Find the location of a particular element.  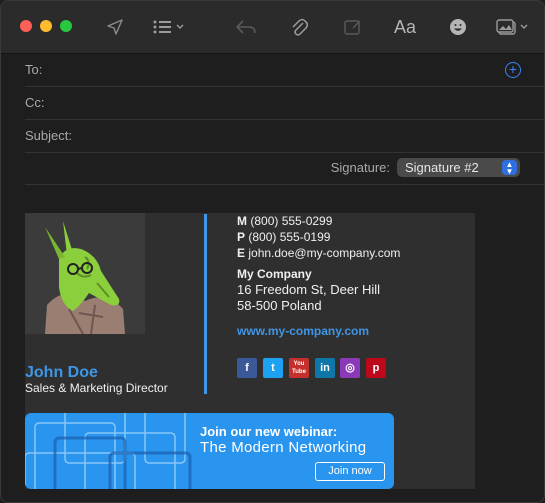

zoom-window-button is located at coordinates (66, 26).